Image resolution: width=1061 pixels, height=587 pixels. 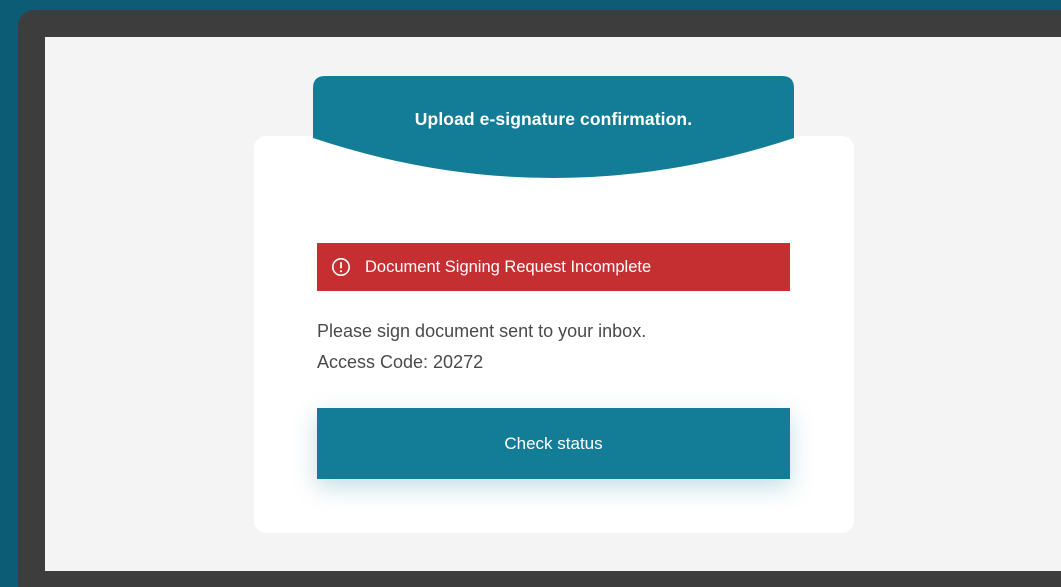 What do you see at coordinates (400, 362) in the screenshot?
I see `access-code-line: Access Code: 20272` at bounding box center [400, 362].